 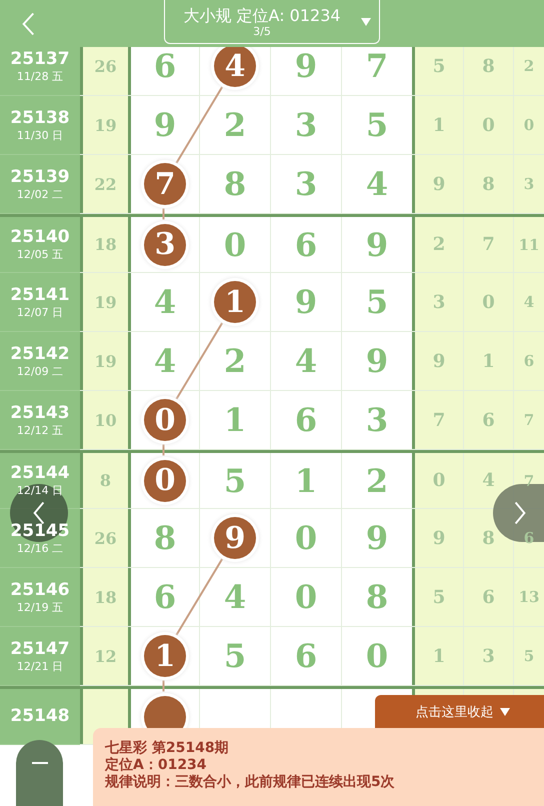 I want to click on info-text: 规律说明：三数合小，此前规律已连续出现5次, so click(x=250, y=782).